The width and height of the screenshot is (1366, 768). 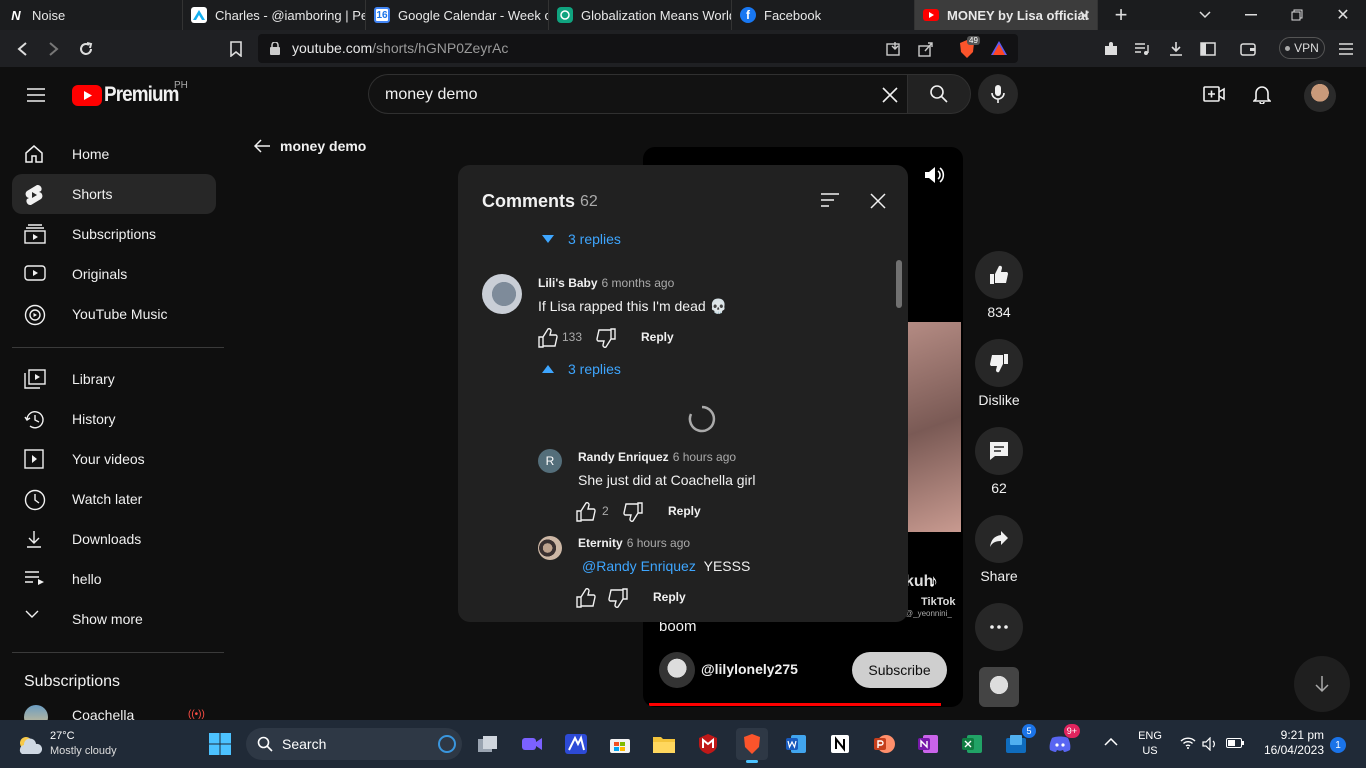 What do you see at coordinates (1343, 15) in the screenshot?
I see `close-window-button: ✕` at bounding box center [1343, 15].